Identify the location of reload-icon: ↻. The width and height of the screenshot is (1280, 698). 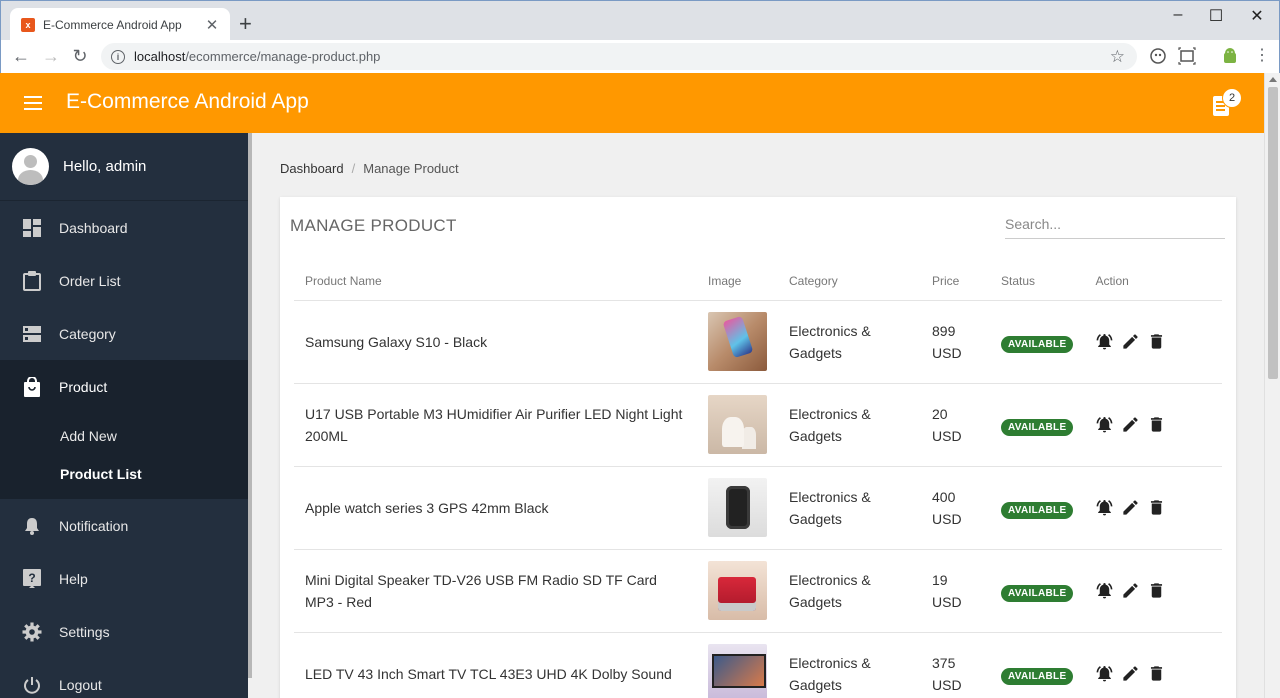
(80, 56).